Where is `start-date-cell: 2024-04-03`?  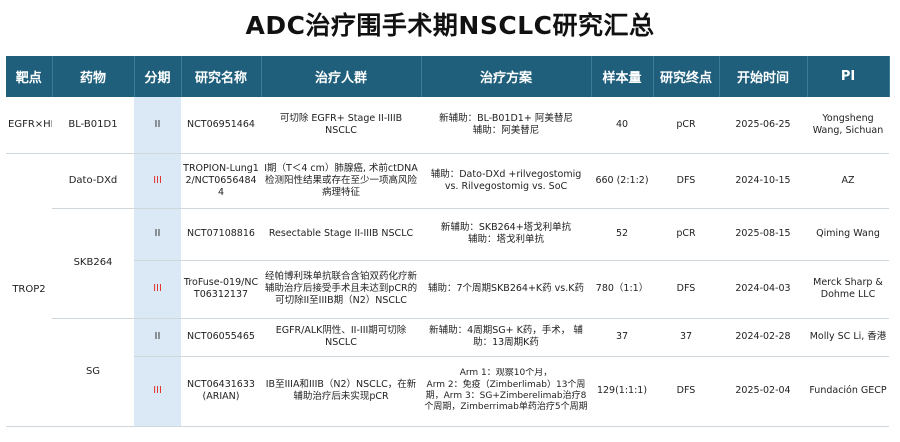 start-date-cell: 2024-04-03 is located at coordinates (763, 289).